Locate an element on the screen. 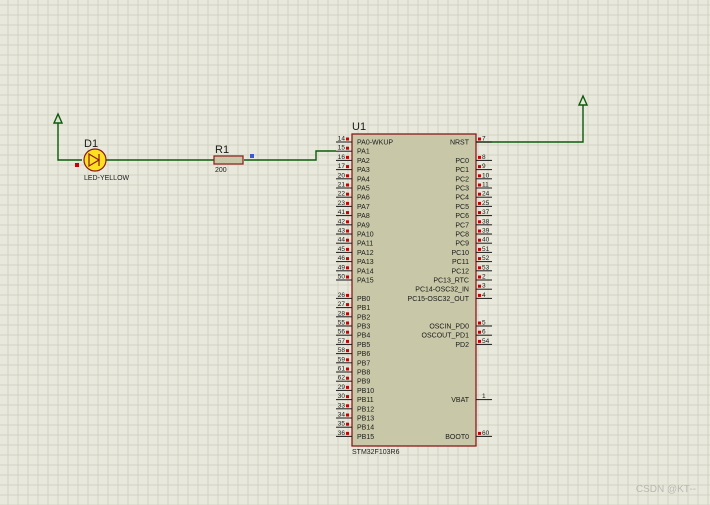  pin-number: 55 is located at coordinates (342, 323).